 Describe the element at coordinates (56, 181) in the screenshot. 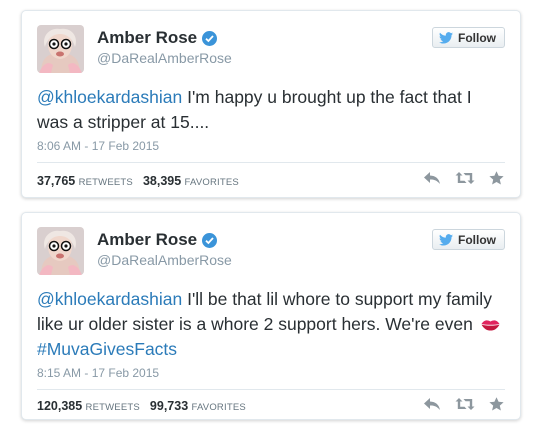

I see `retweet-count-value: 37,765` at that location.